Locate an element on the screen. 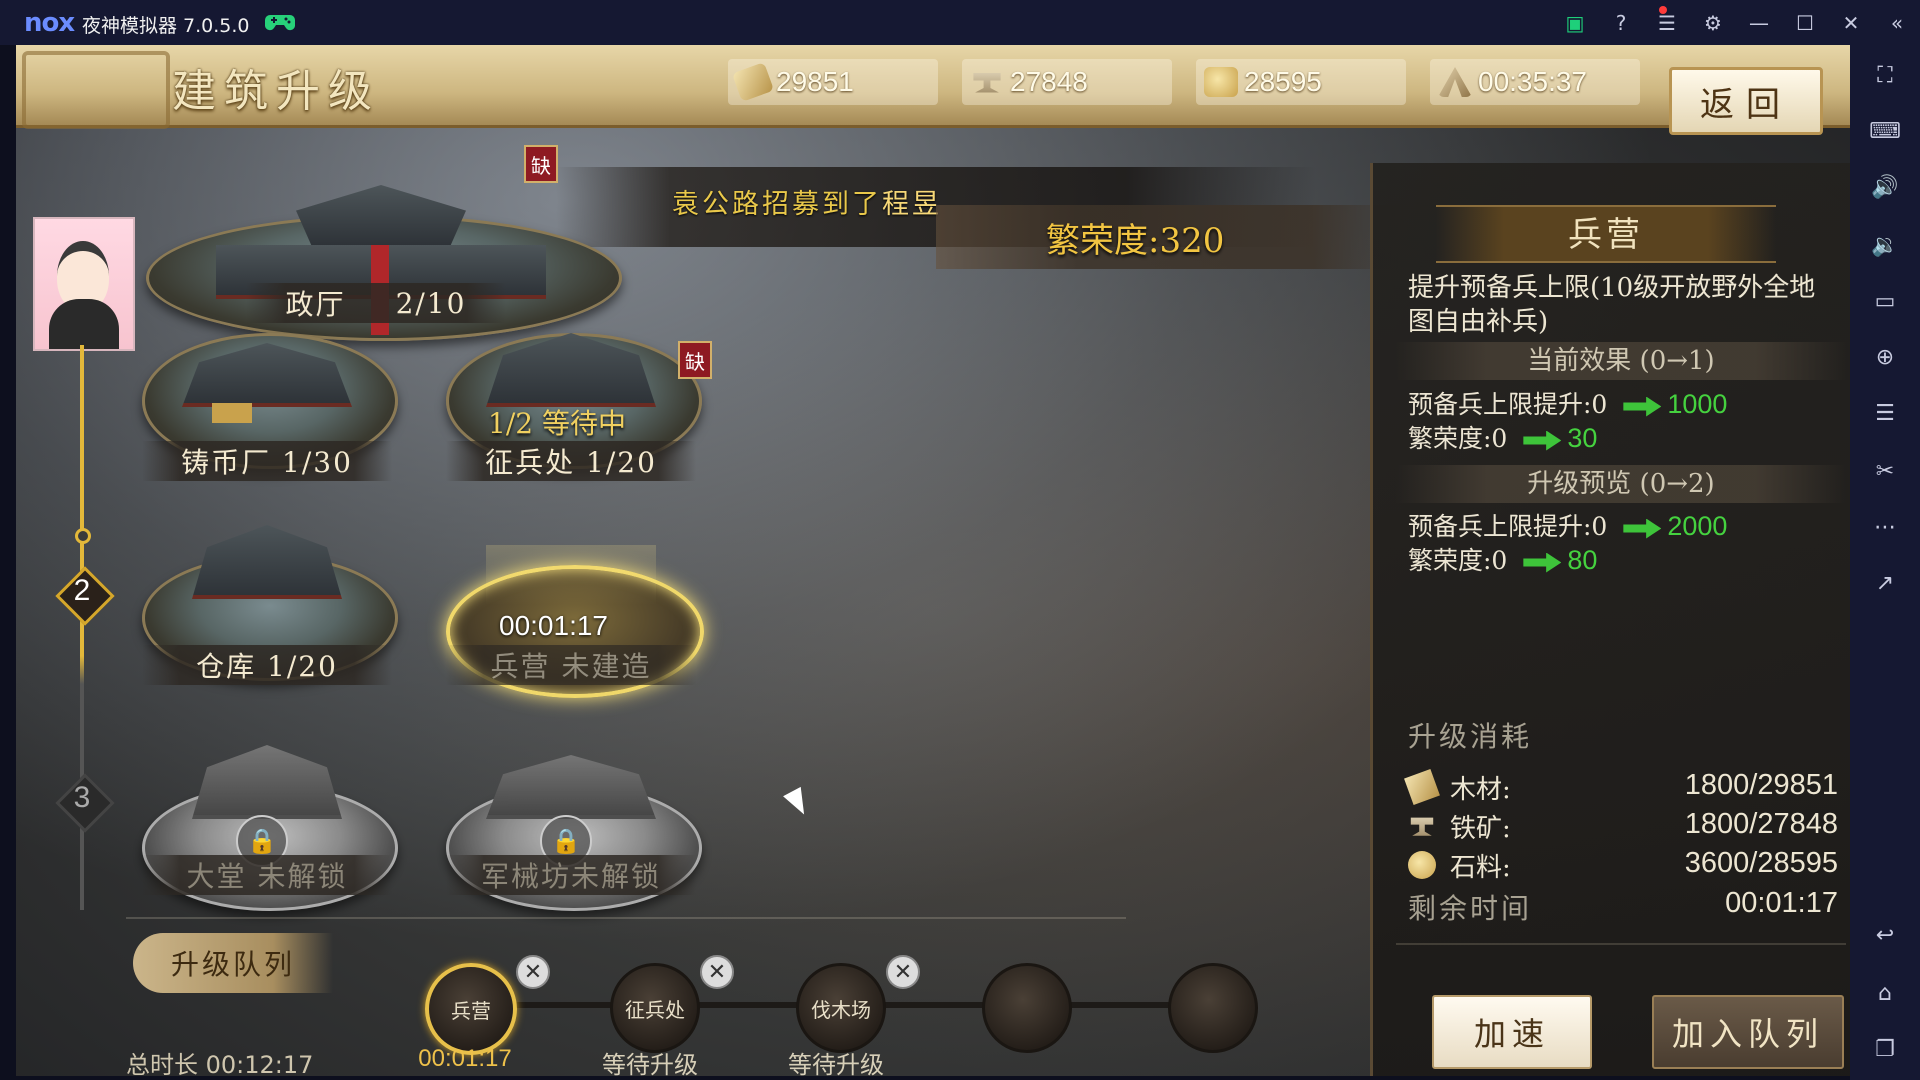 The width and height of the screenshot is (1920, 1080). timeline-marker is located at coordinates (83, 536).